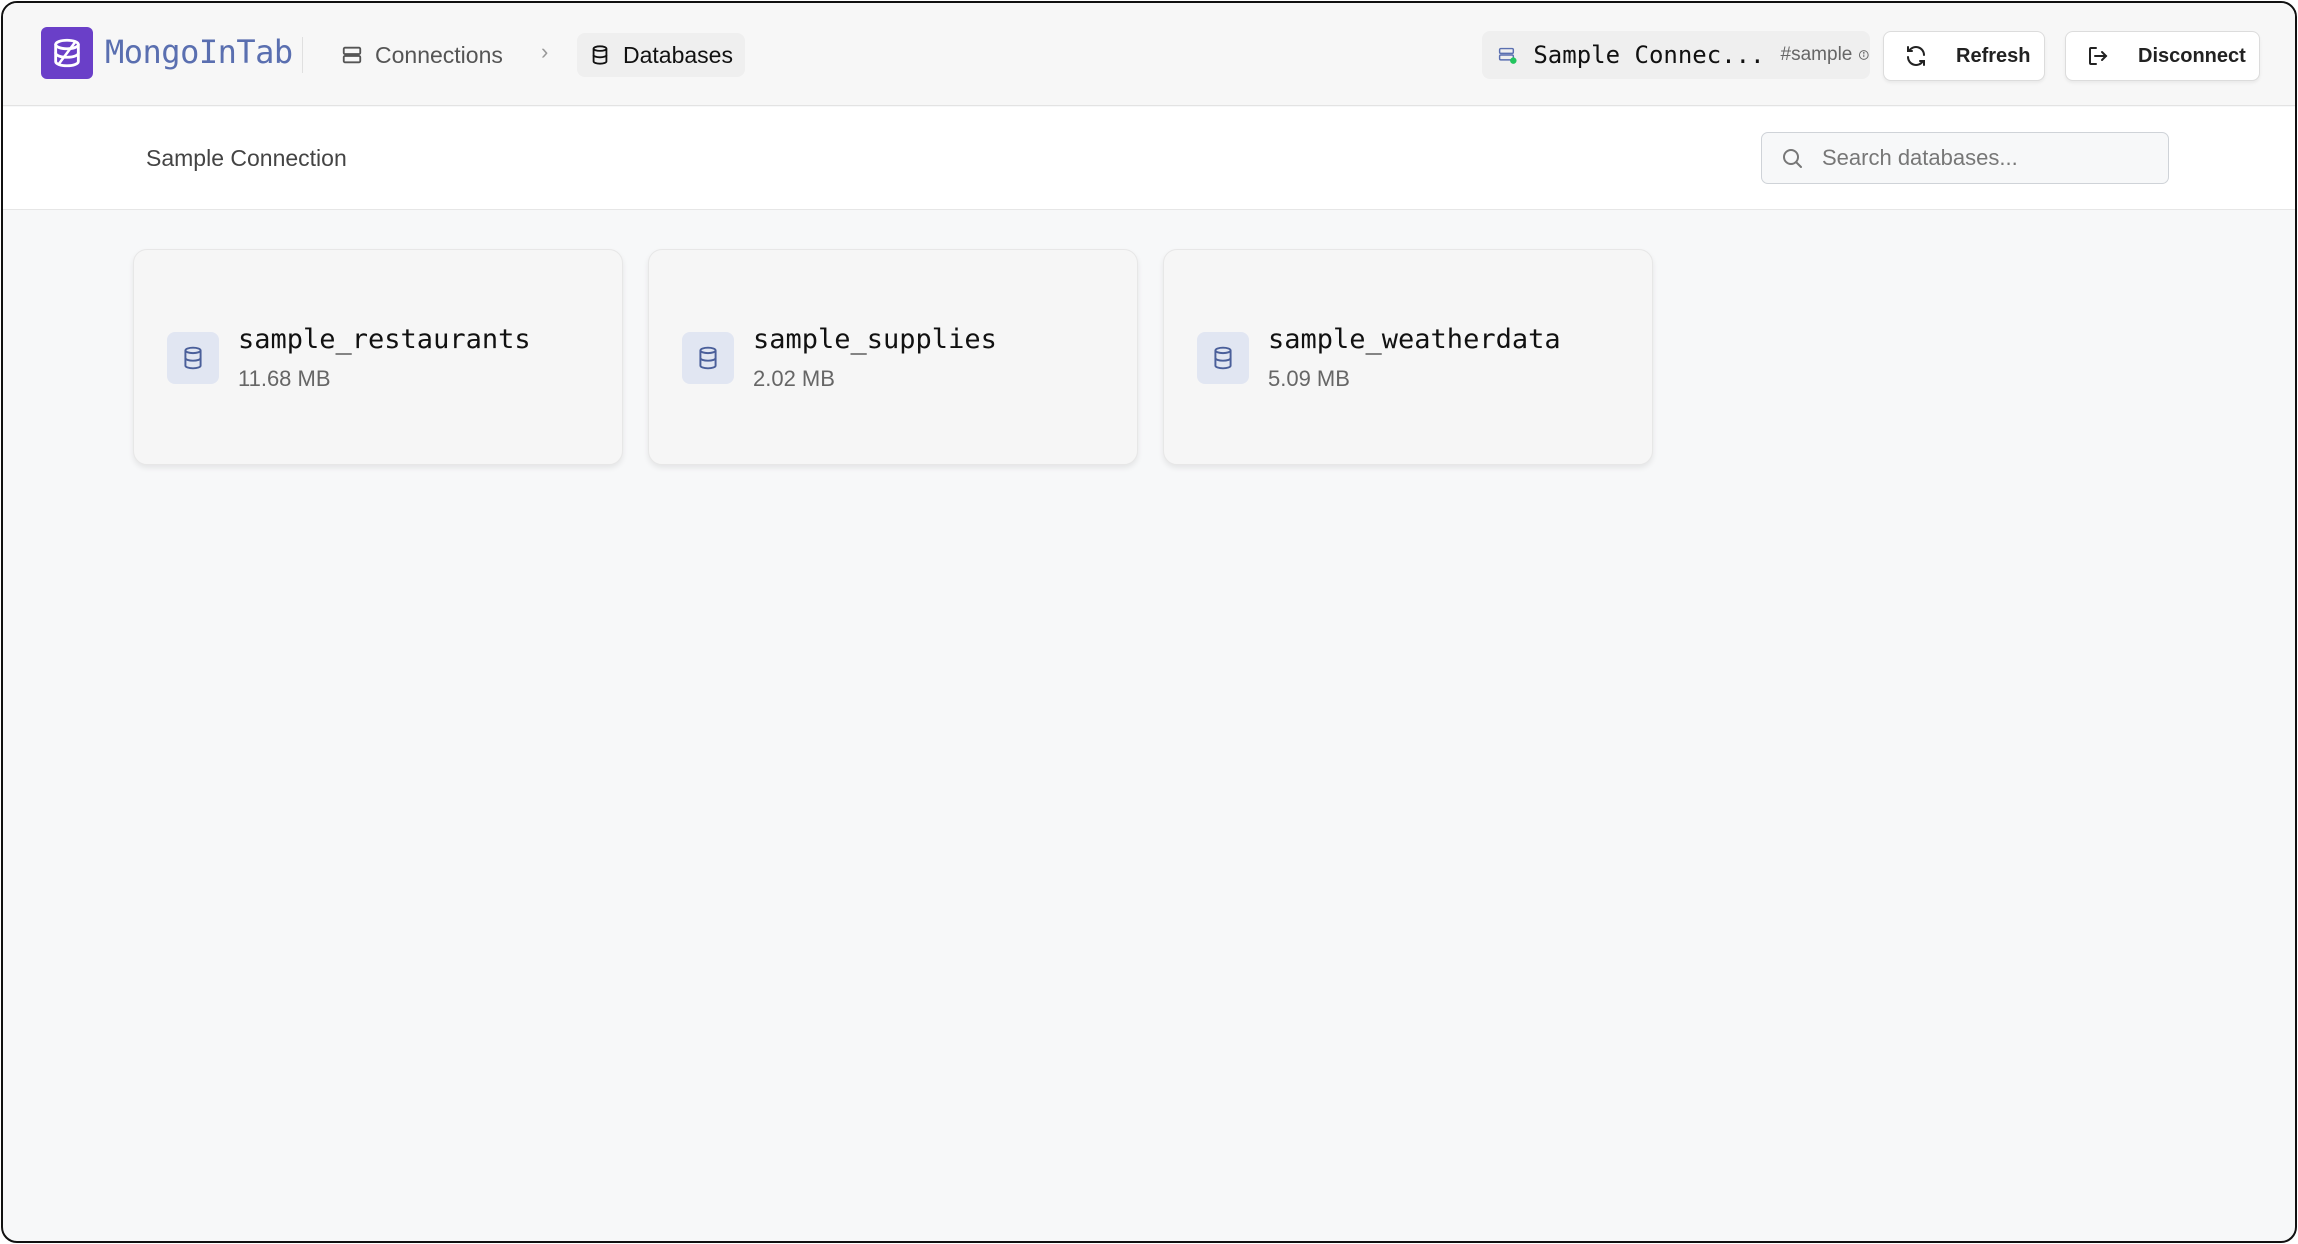 Image resolution: width=2298 pixels, height=1244 pixels. Describe the element at coordinates (1916, 56) in the screenshot. I see `refresh-icon` at that location.